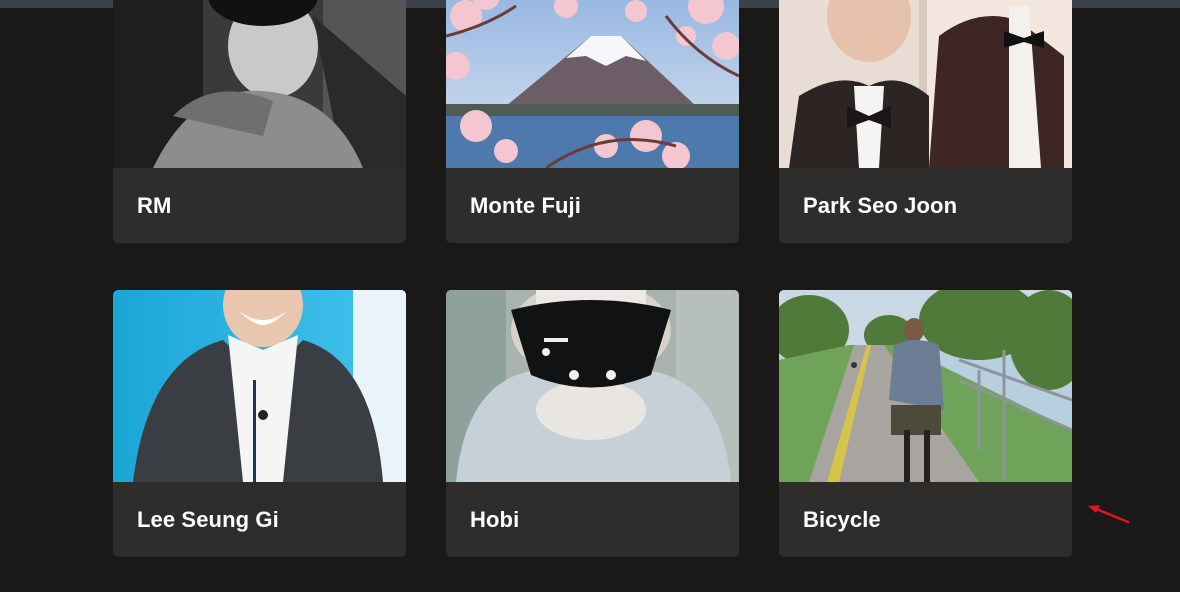 This screenshot has height=592, width=1180. I want to click on card-title: Lee Seung Gi, so click(208, 519).